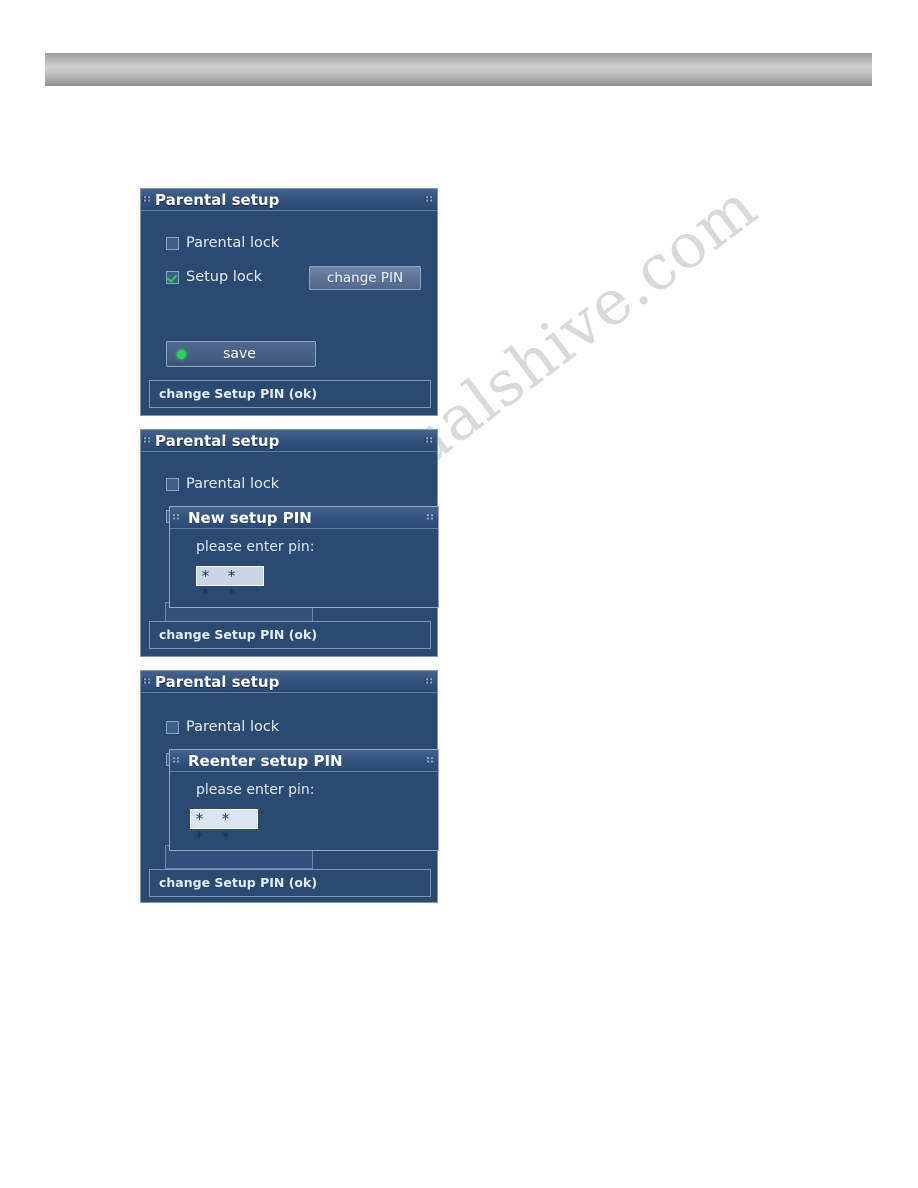  I want to click on parental-lock-label-2: Parental lock, so click(233, 484).